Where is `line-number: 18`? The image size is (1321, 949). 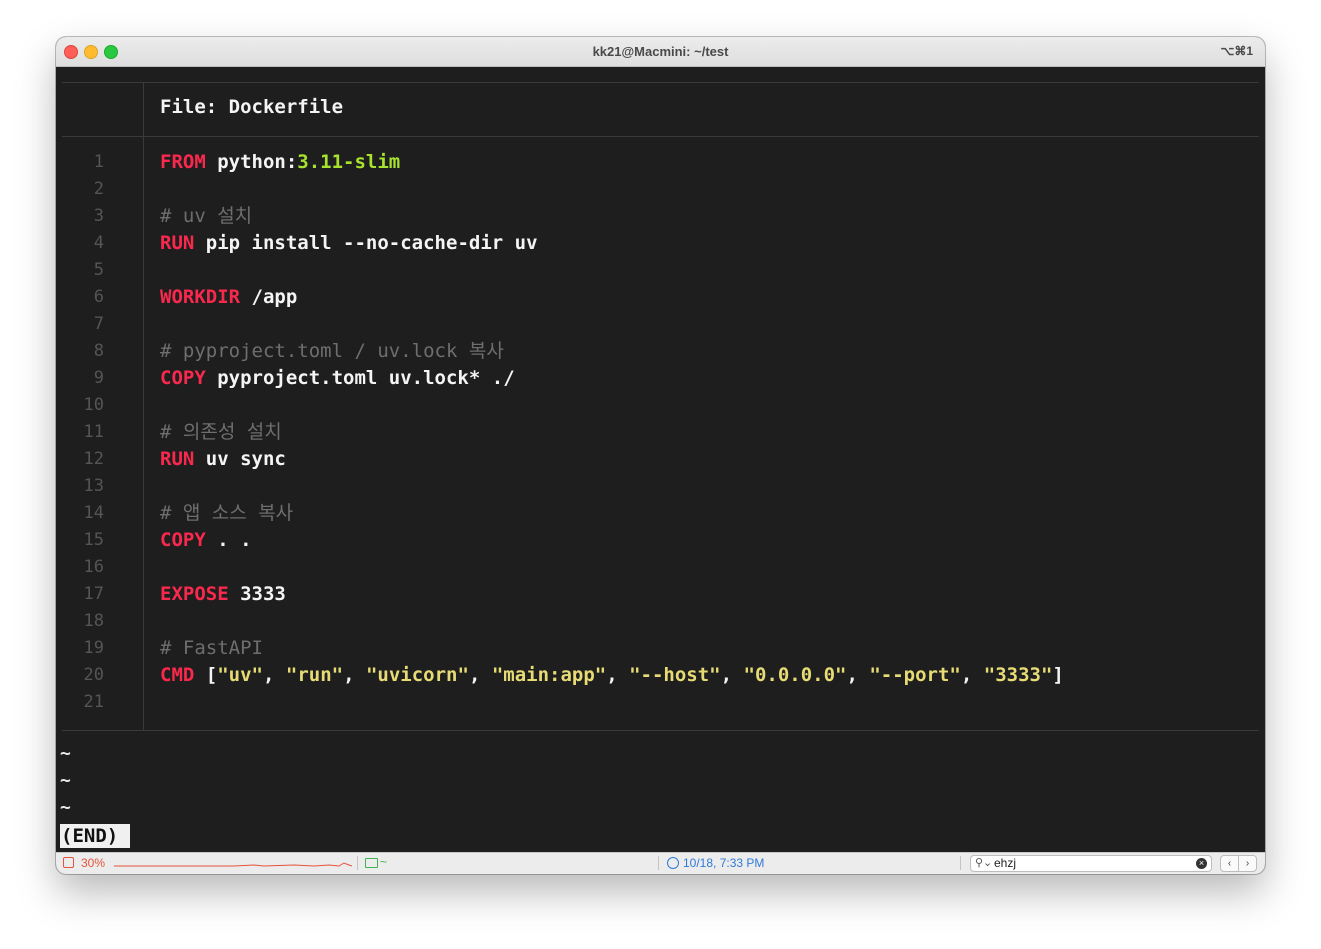
line-number: 18 is located at coordinates (93, 621).